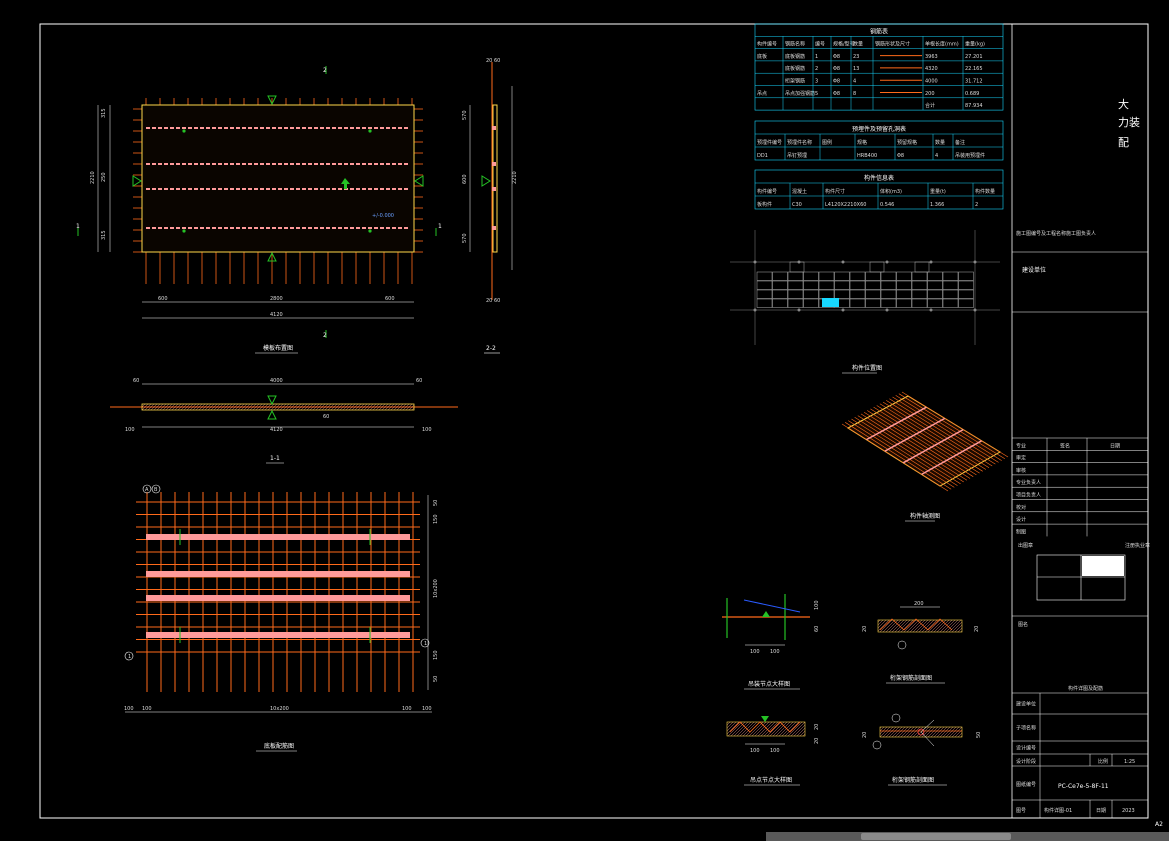 Image resolution: width=1169 pixels, height=841 pixels. What do you see at coordinates (762, 156) in the screenshot?
I see `embed-table-cell: DD1` at bounding box center [762, 156].